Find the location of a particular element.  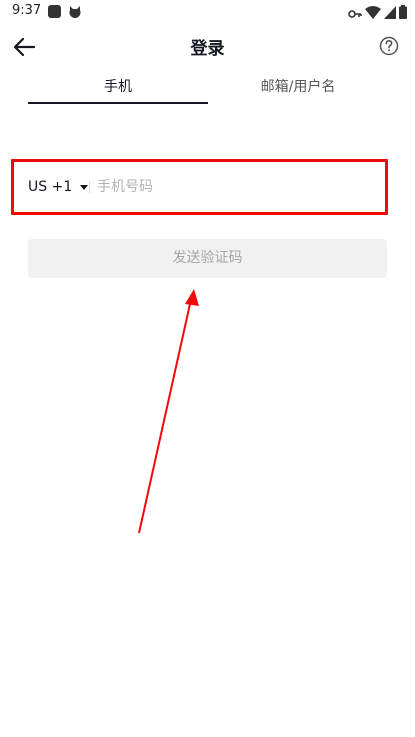

caret-down-icon is located at coordinates (84, 187).